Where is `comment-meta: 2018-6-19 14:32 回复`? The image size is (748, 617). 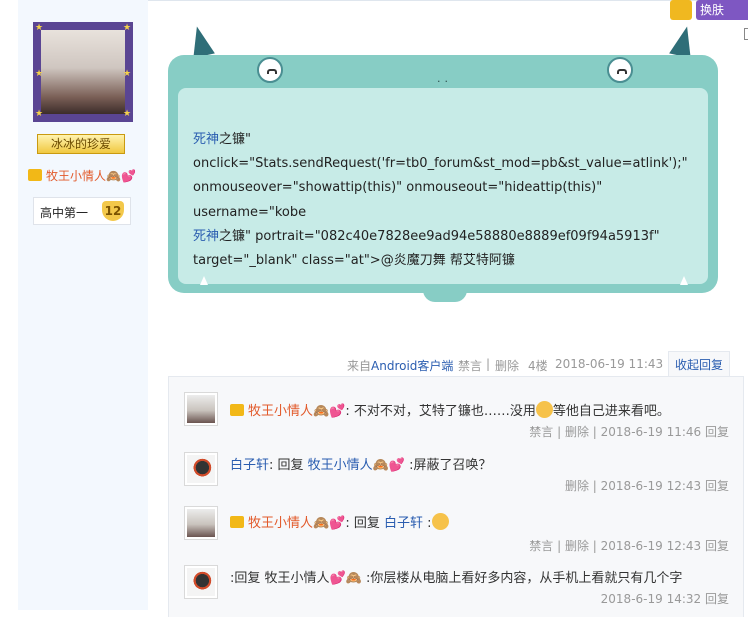 comment-meta: 2018-6-19 14:32 回复 is located at coordinates (665, 598).